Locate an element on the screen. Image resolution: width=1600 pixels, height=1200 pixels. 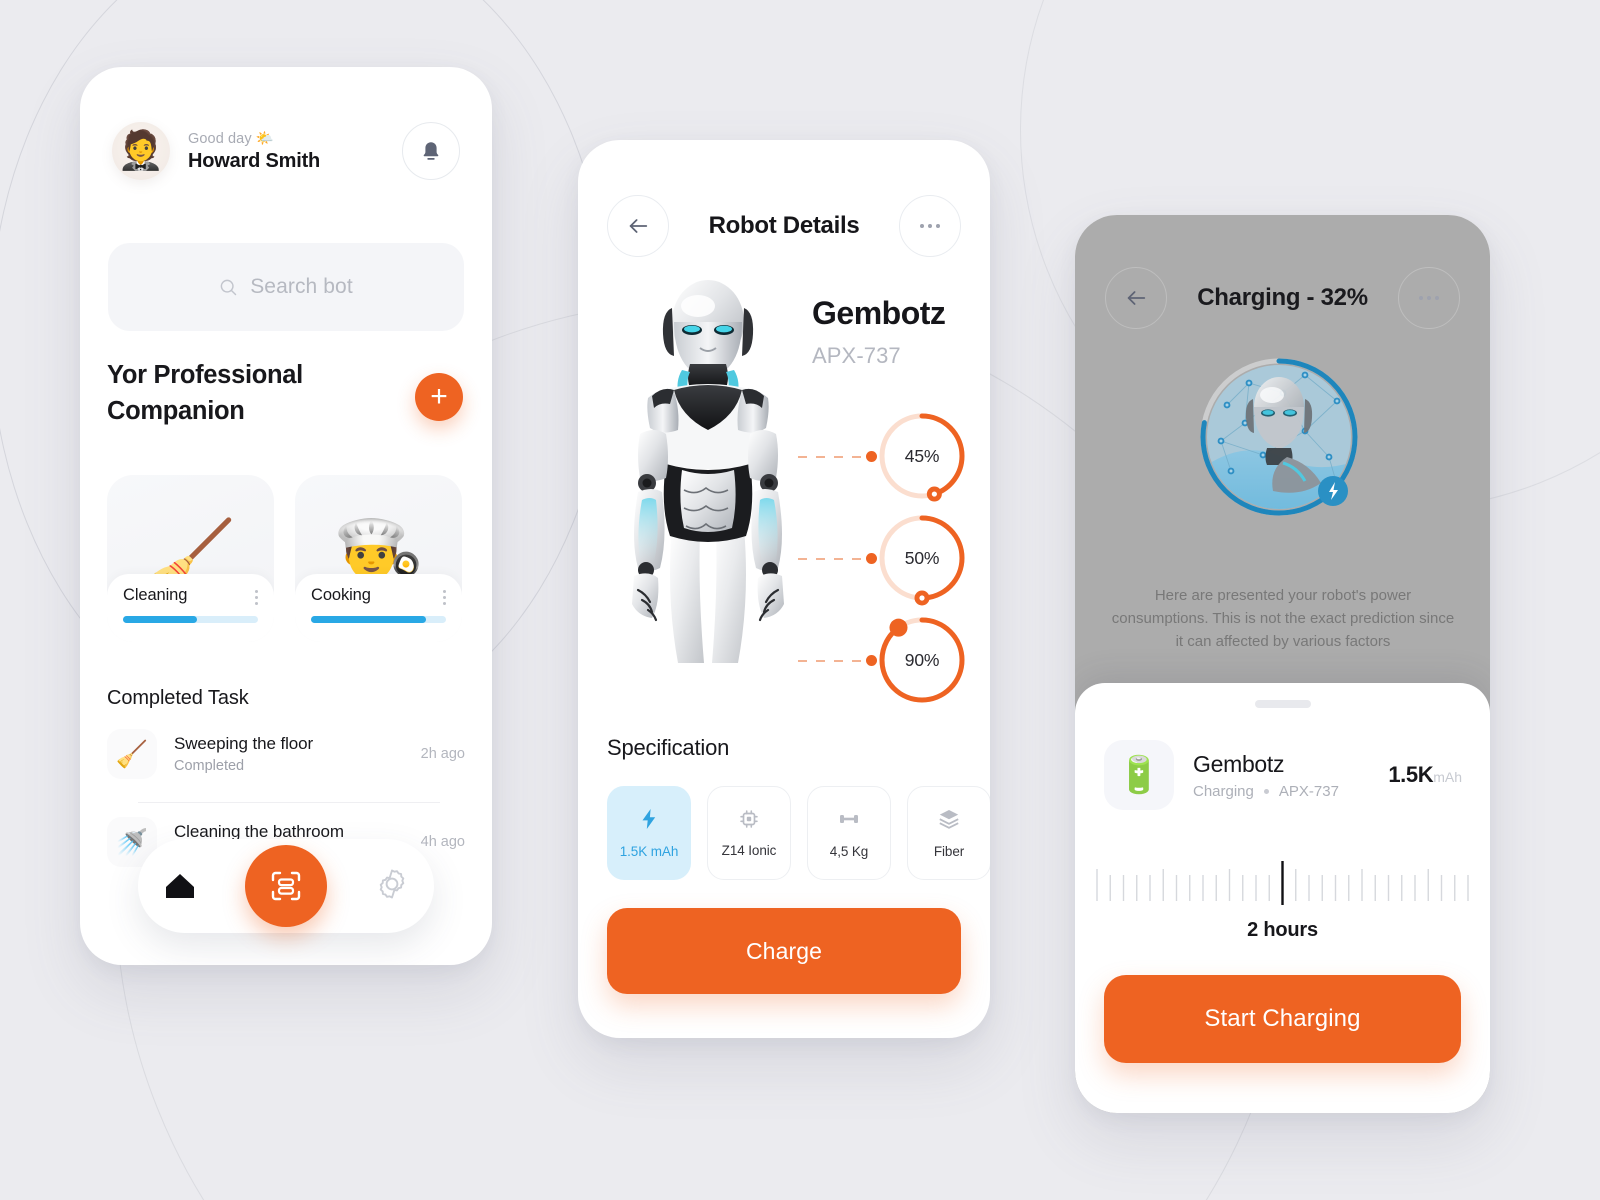
gauge-value: 45% is located at coordinates (922, 455).